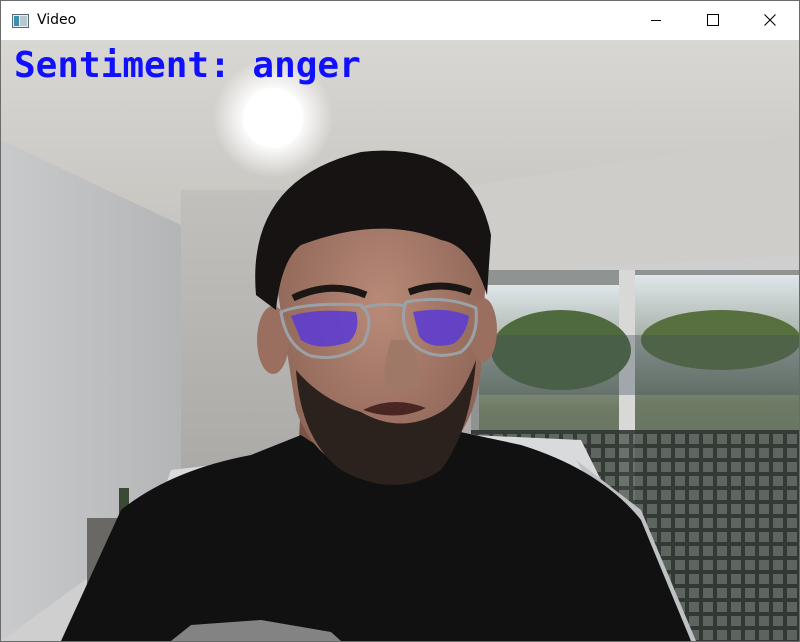  I want to click on close-icon, so click(770, 20).